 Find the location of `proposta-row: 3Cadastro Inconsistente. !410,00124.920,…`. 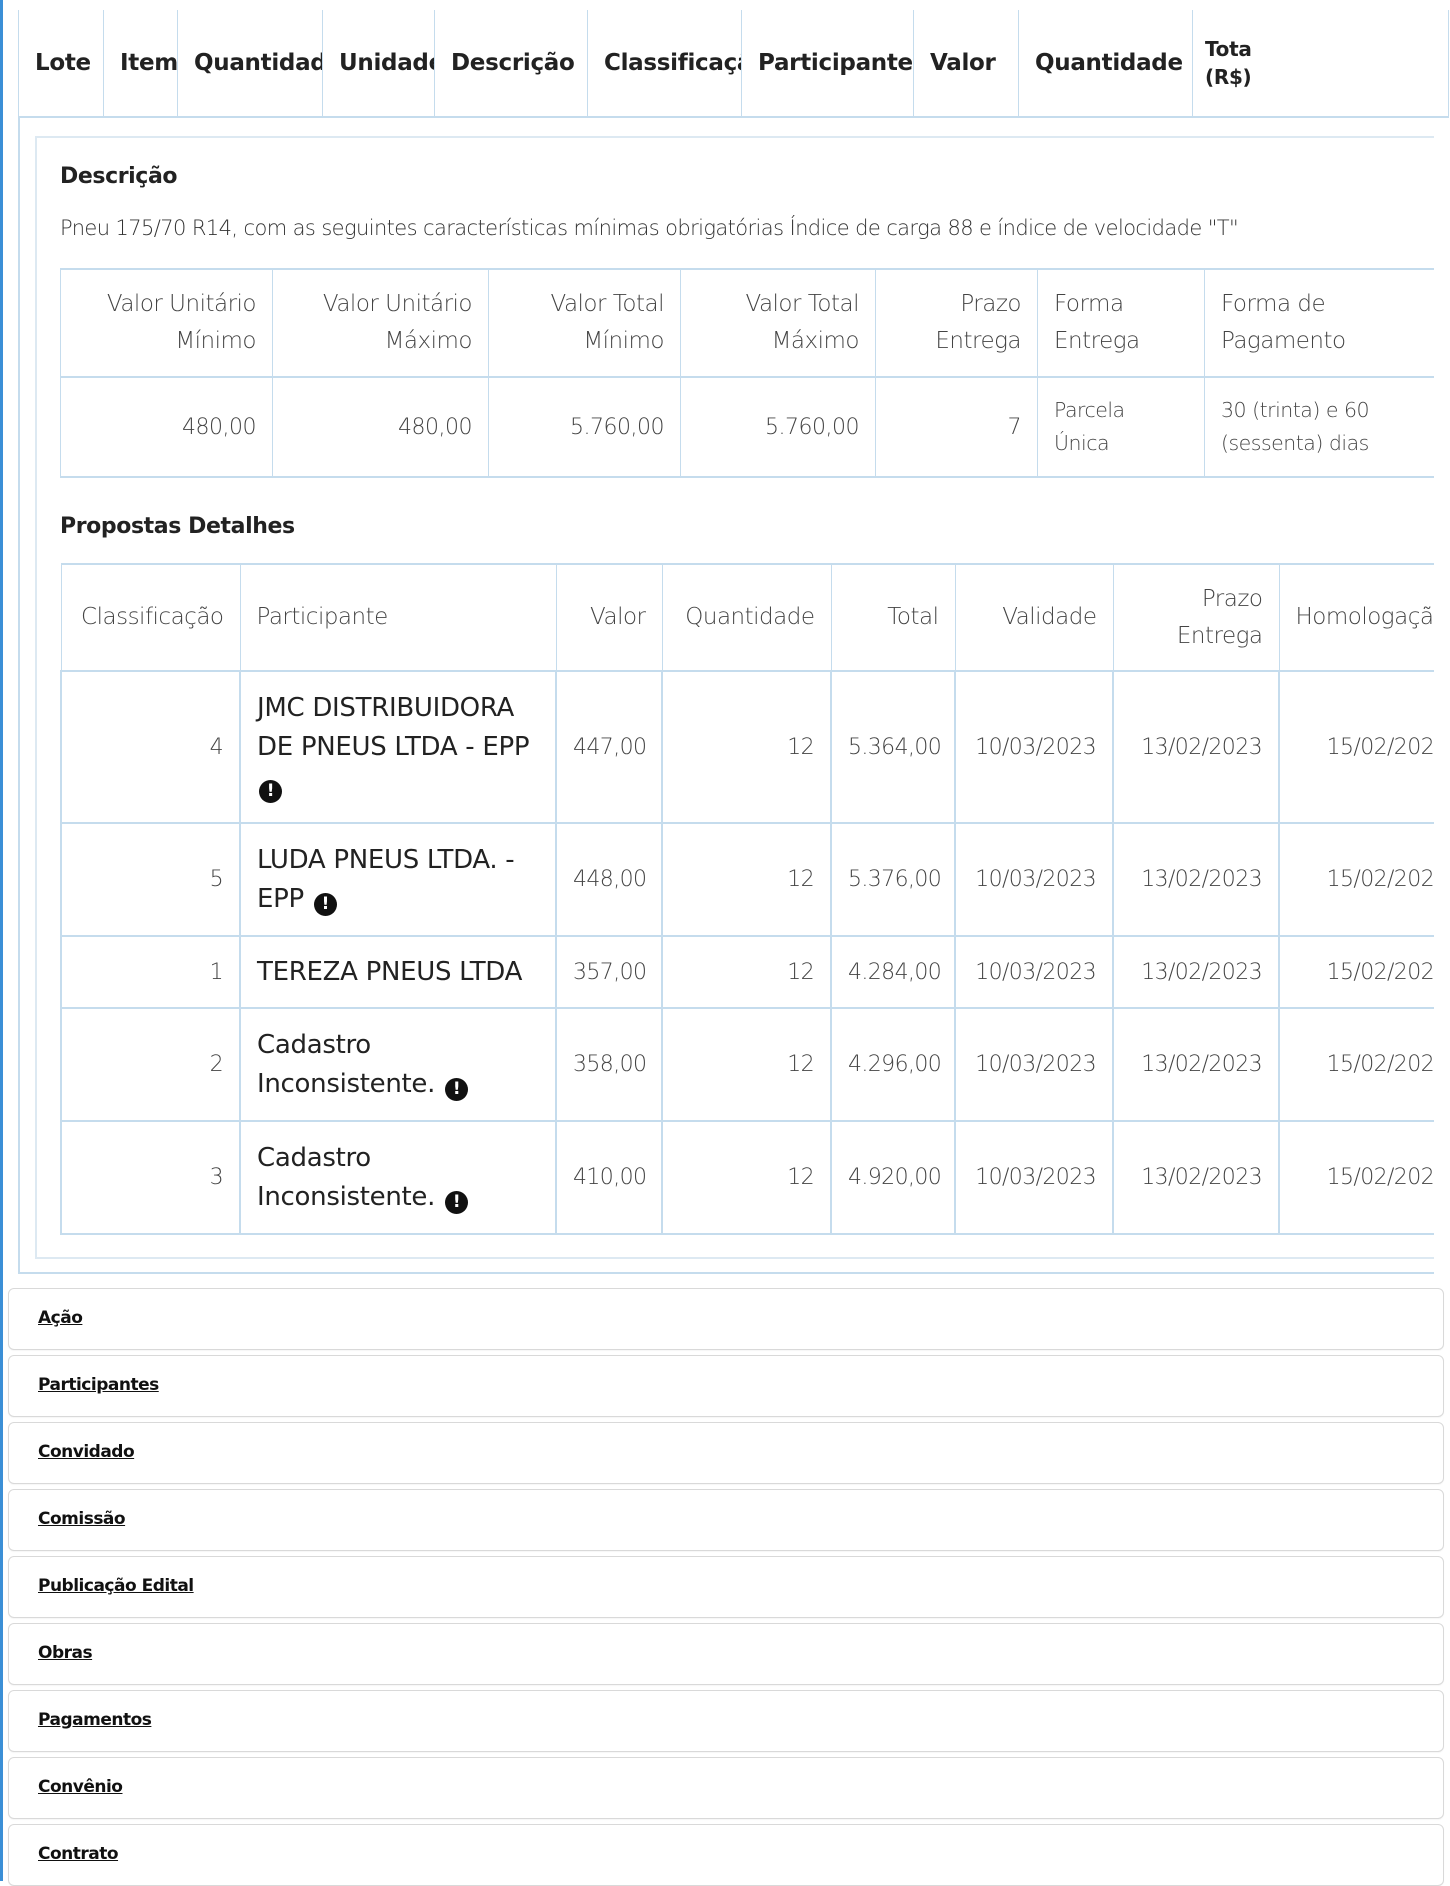

proposta-row: 3Cadastro Inconsistente. !410,00124.920,… is located at coordinates (755, 1177).